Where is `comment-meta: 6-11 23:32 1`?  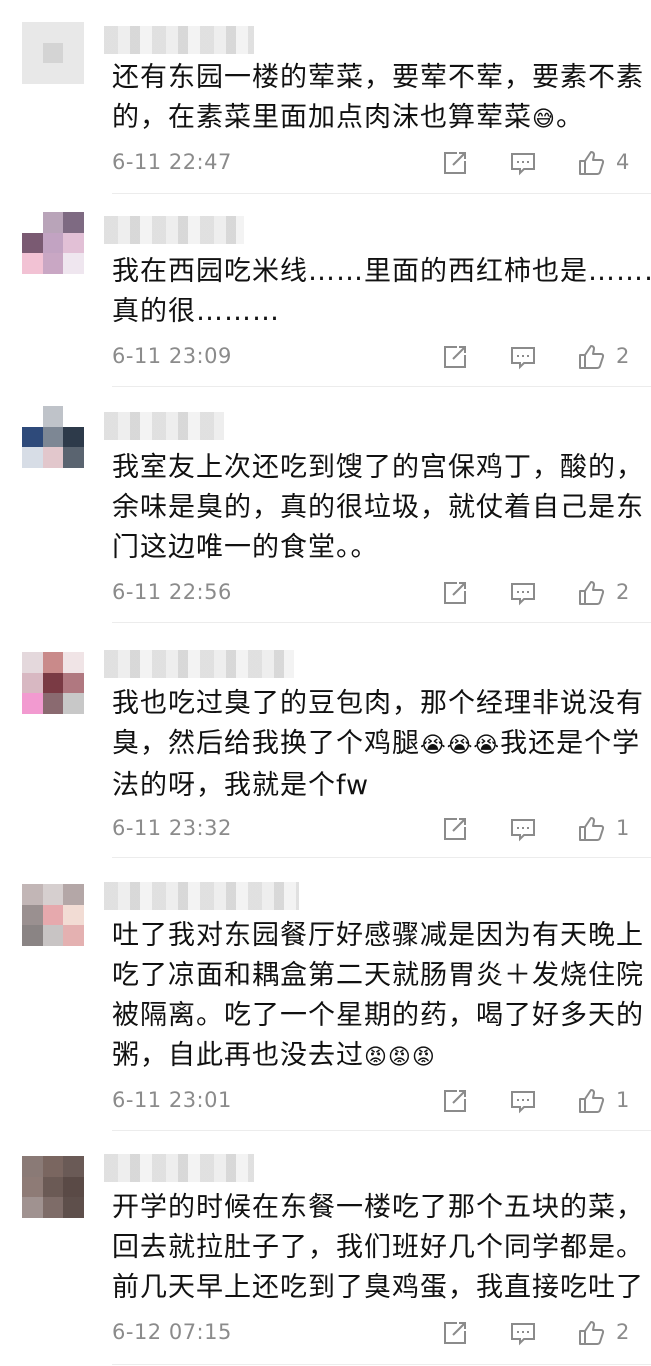
comment-meta: 6-11 23:32 1 is located at coordinates (372, 830).